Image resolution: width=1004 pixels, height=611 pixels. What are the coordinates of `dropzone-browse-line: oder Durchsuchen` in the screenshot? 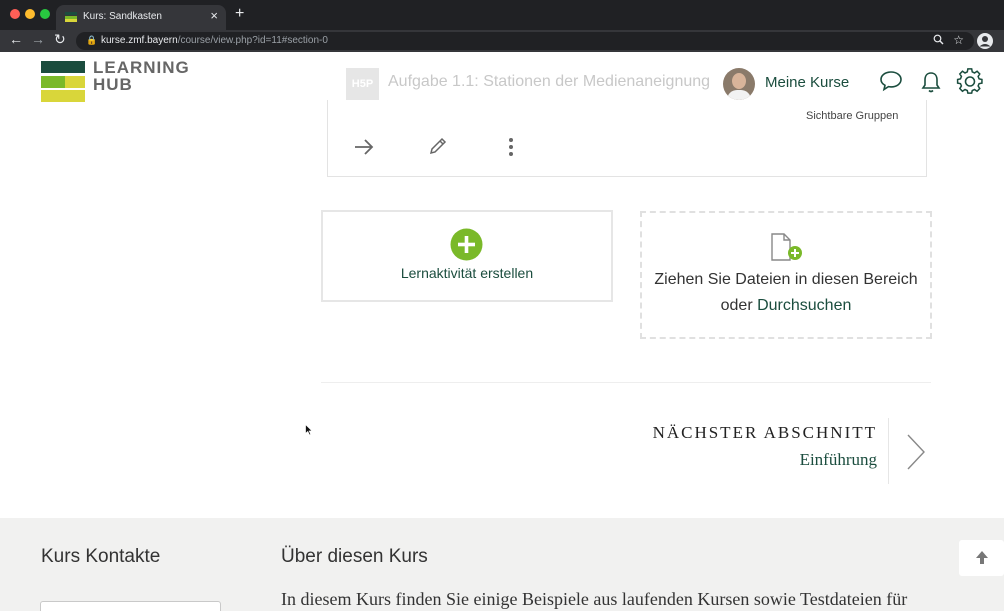 It's located at (786, 306).